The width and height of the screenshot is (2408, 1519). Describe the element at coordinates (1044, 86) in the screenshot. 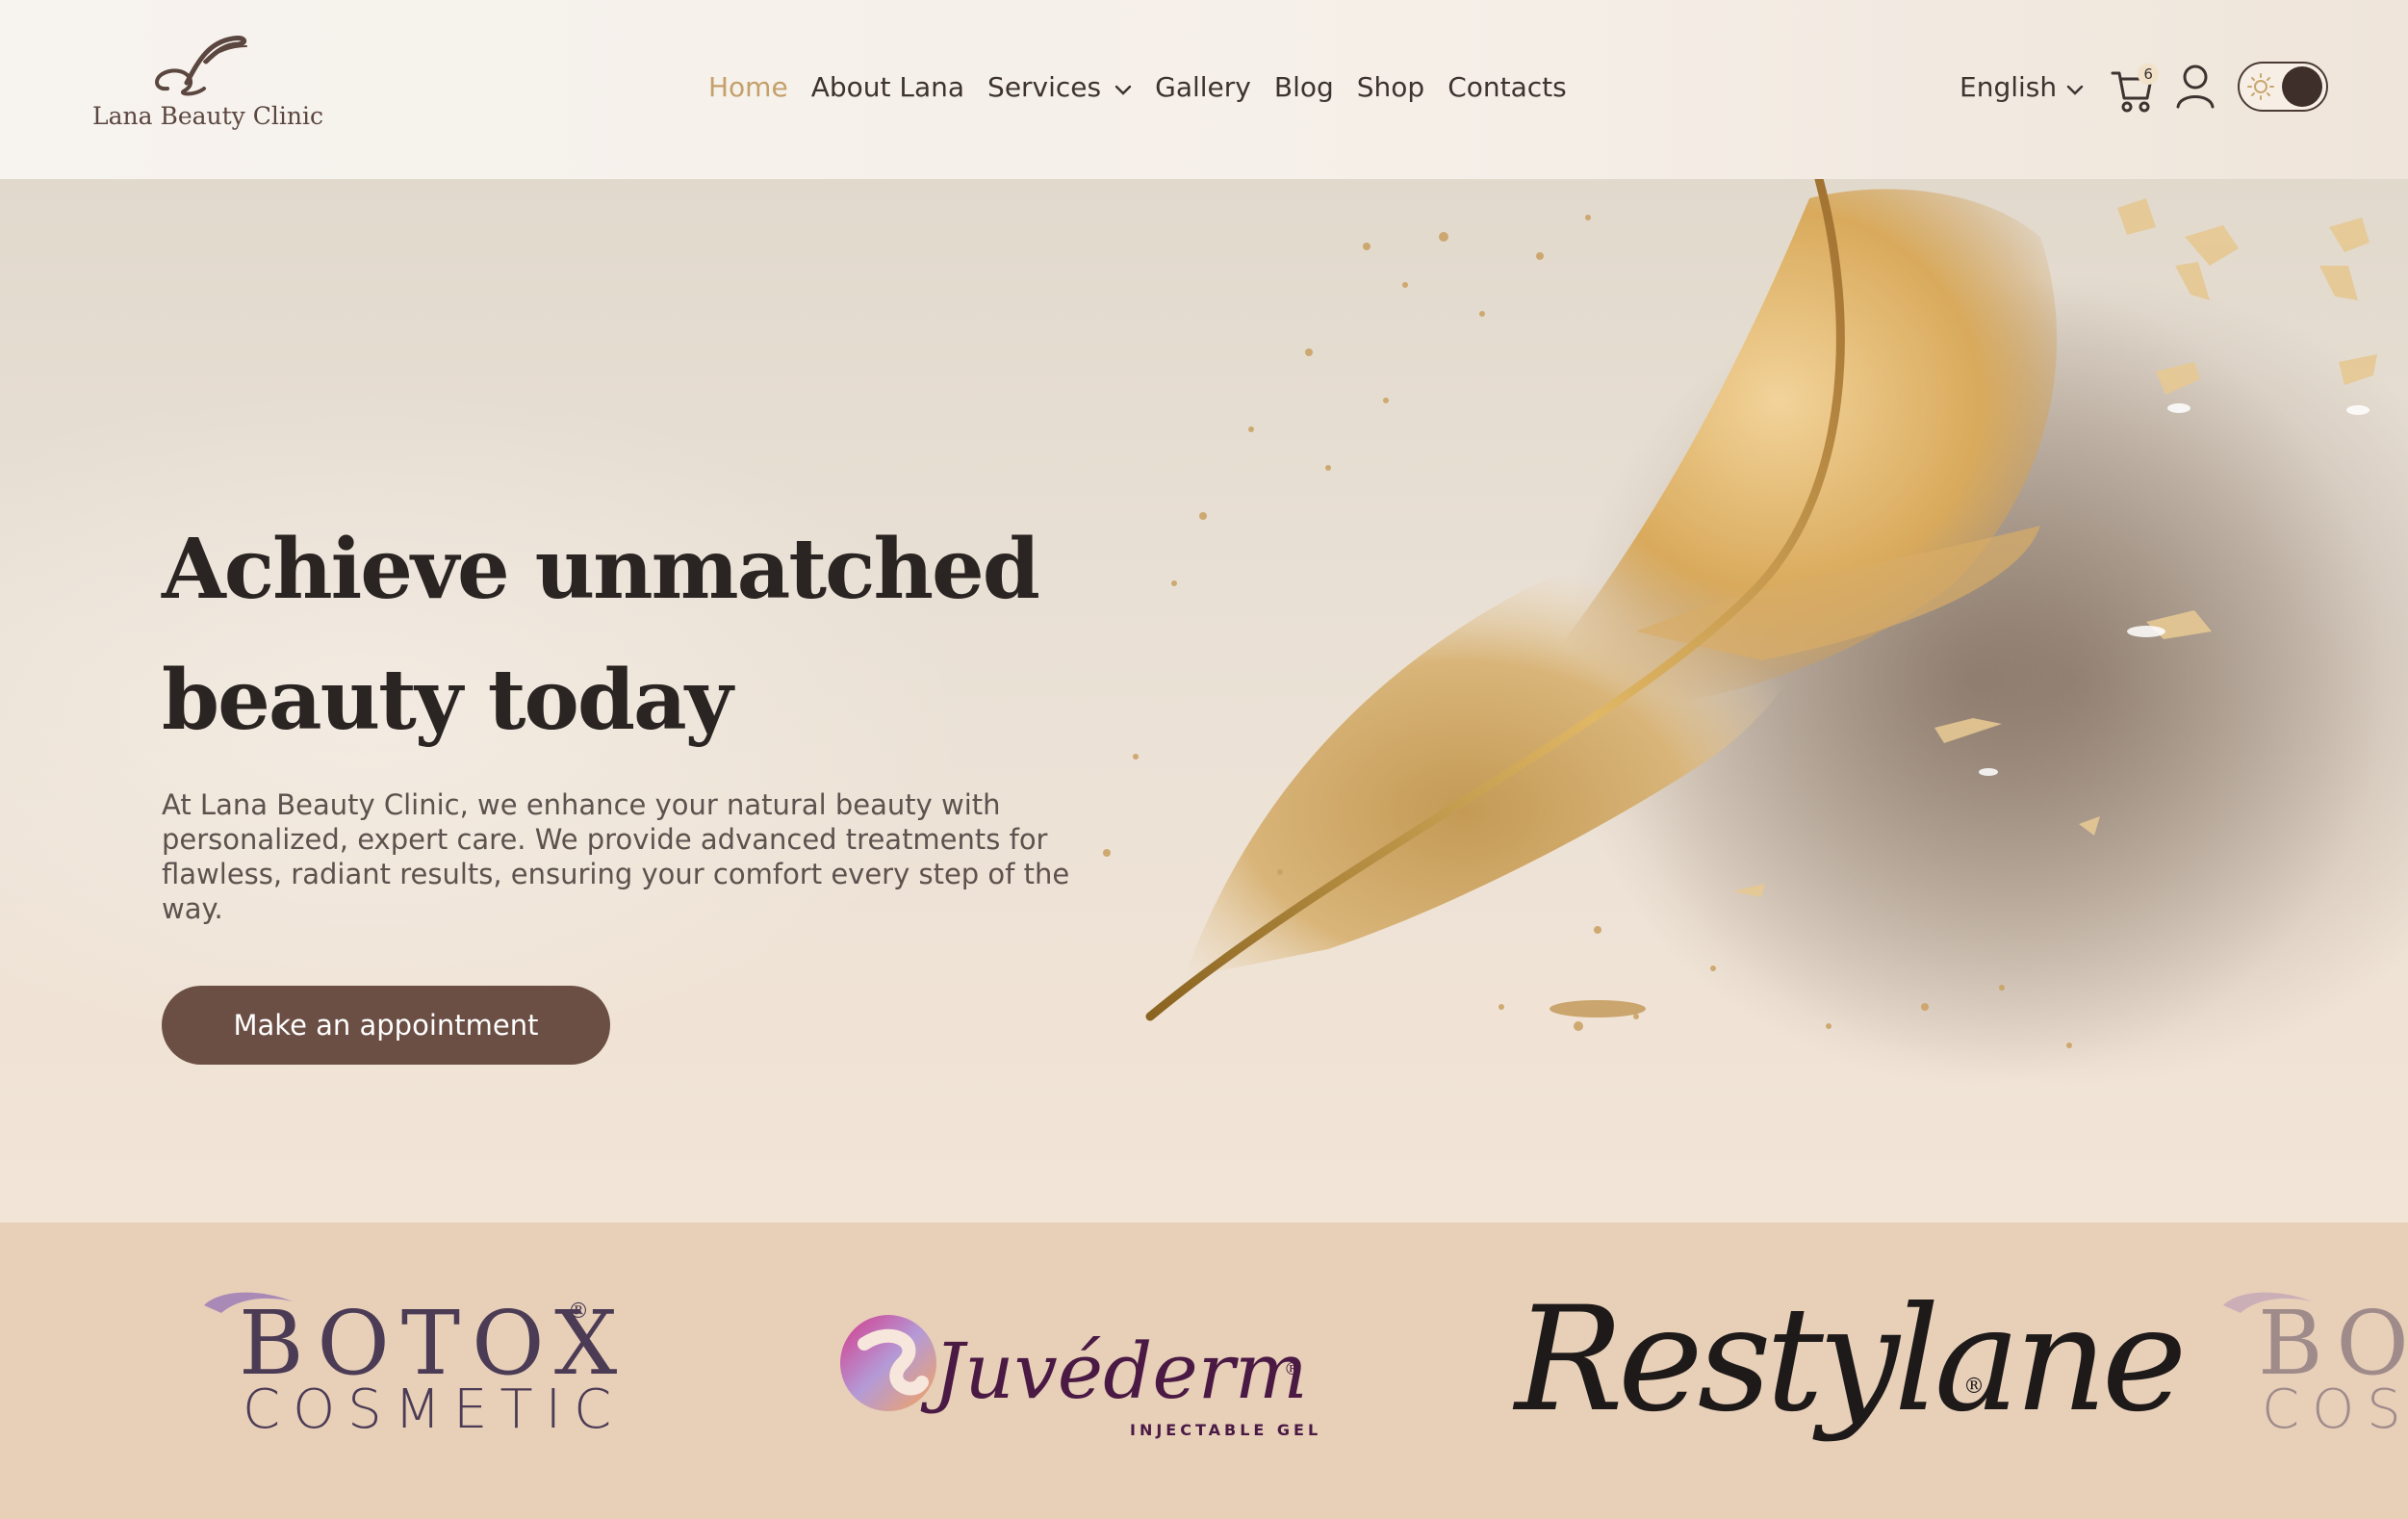

I see `nav-item-services-label: Services` at that location.